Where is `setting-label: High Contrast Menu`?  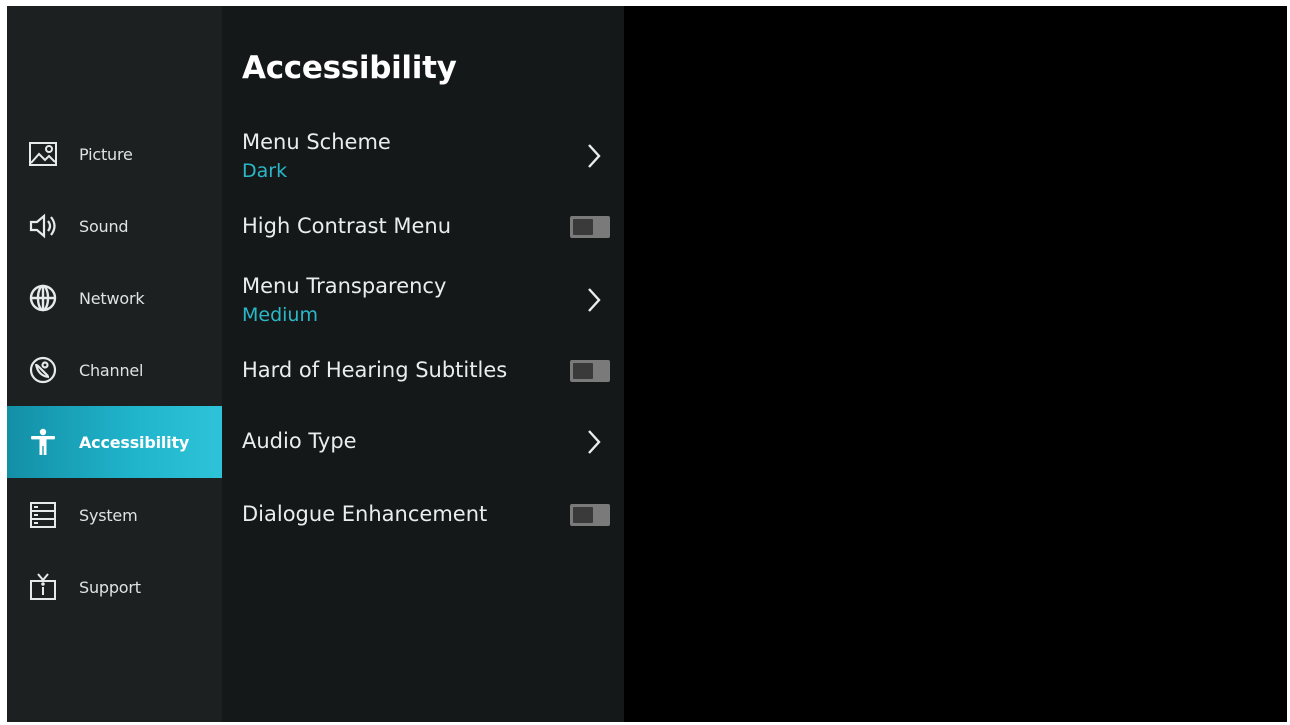 setting-label: High Contrast Menu is located at coordinates (347, 226).